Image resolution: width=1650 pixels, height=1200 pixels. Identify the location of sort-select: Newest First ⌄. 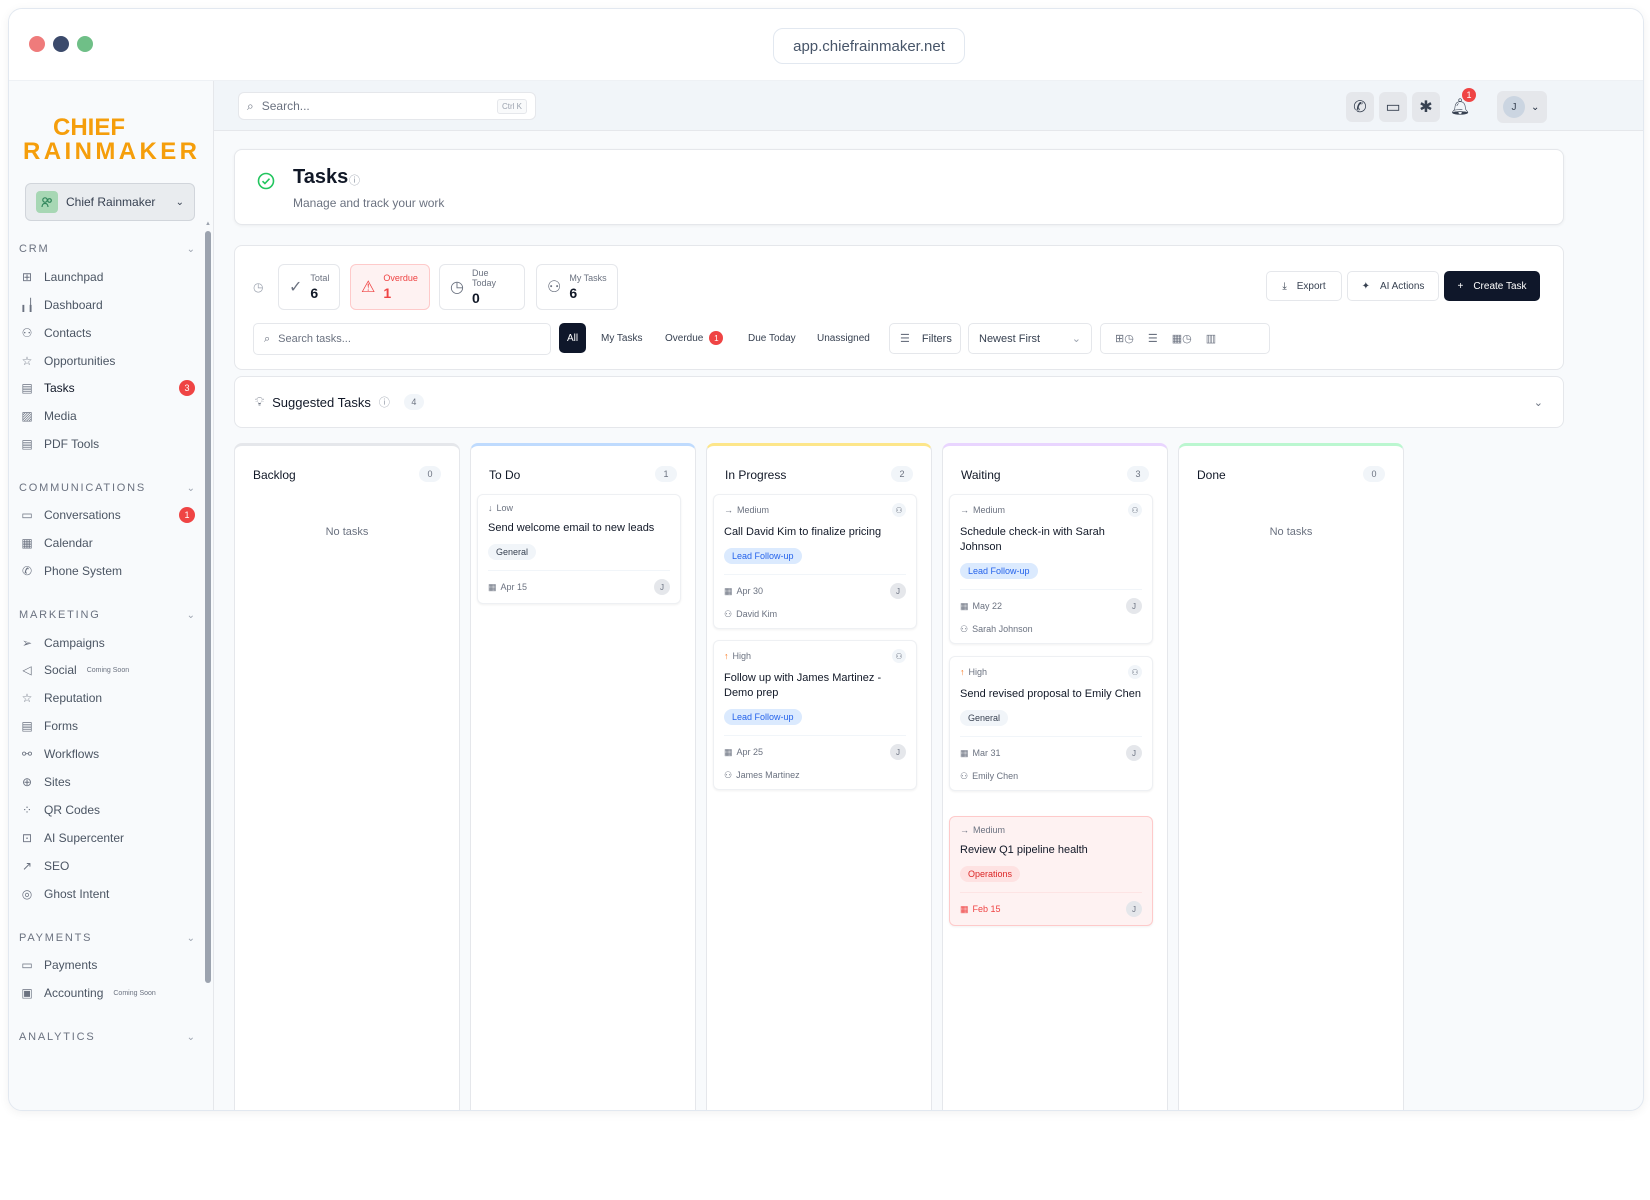
(1030, 338).